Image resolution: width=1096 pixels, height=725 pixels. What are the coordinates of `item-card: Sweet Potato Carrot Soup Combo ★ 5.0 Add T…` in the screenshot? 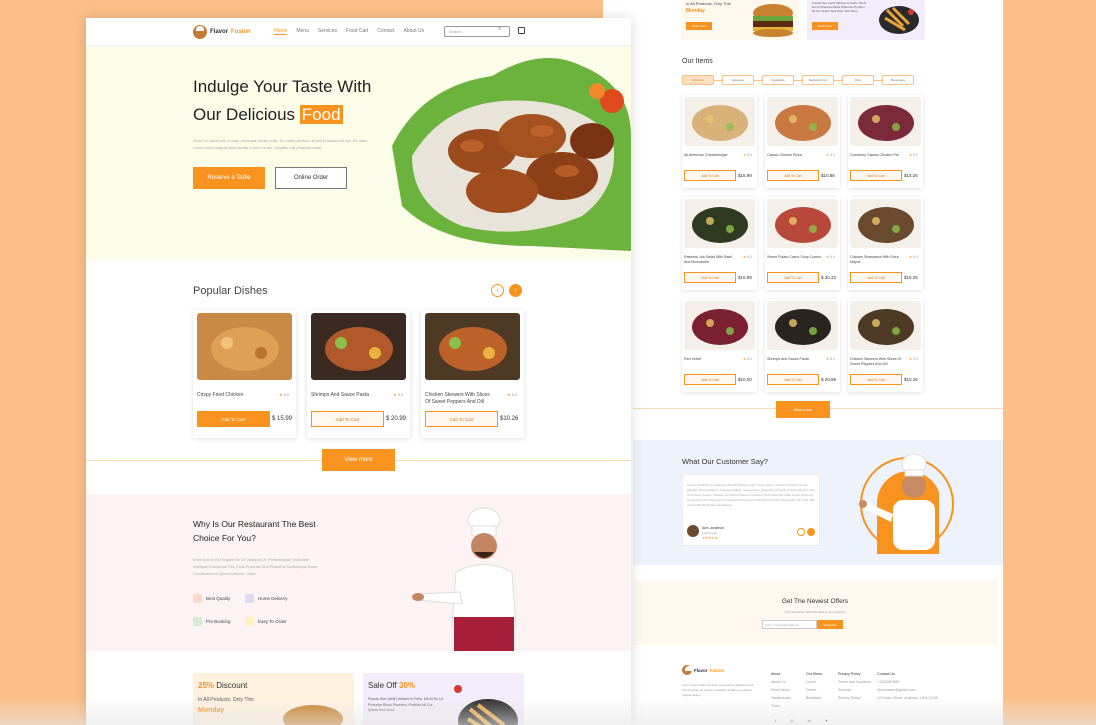 It's located at (802, 243).